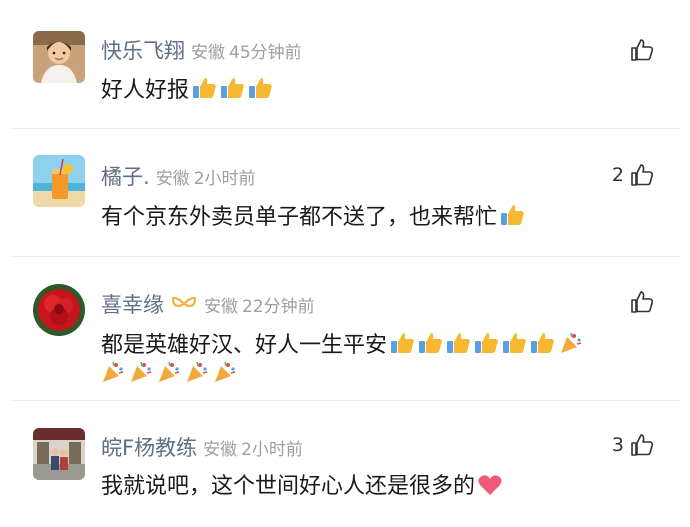 The width and height of the screenshot is (690, 527). I want to click on heart-emoji-icon, so click(490, 485).